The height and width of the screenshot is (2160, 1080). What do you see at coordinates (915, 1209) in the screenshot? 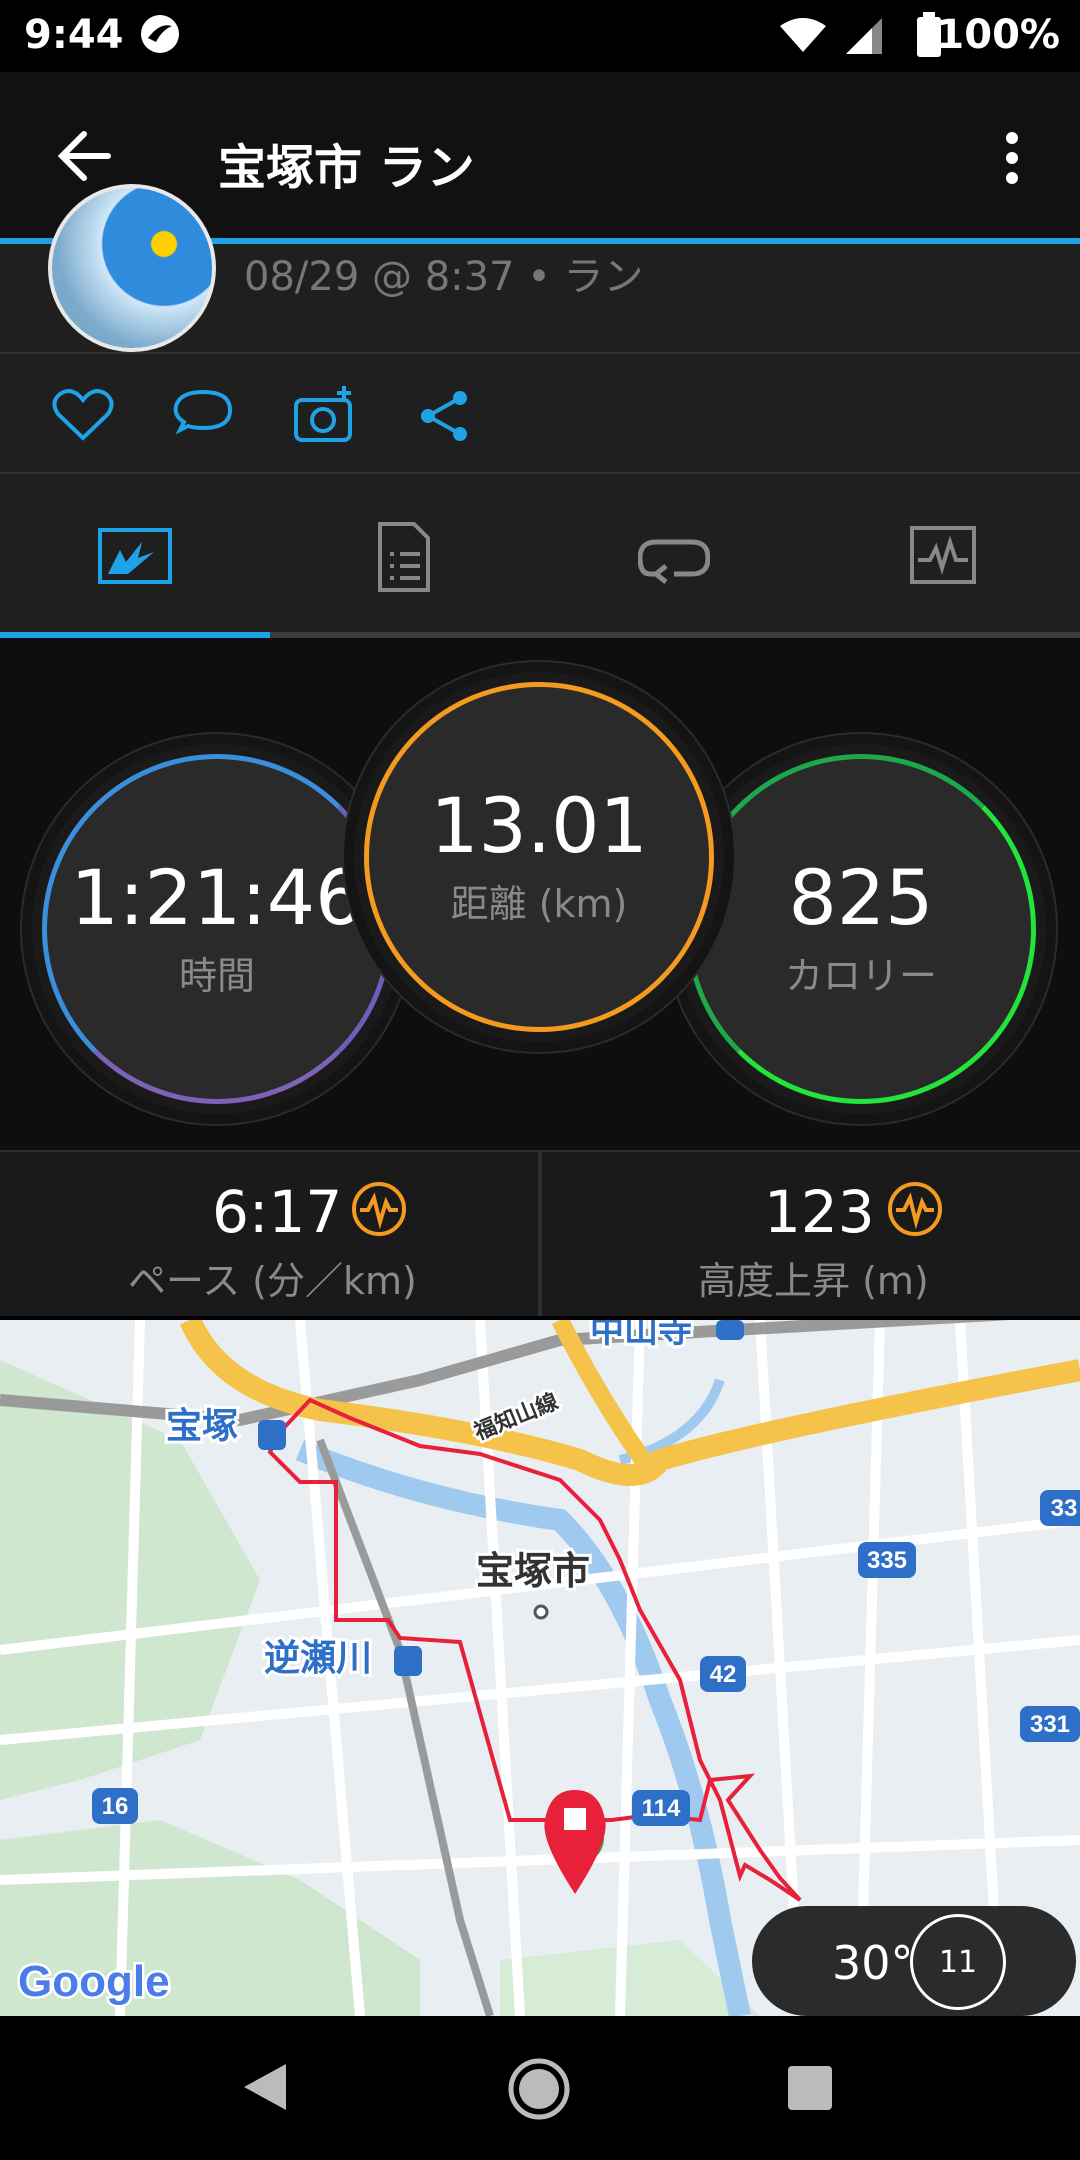
I see `ascent-trend-icon` at bounding box center [915, 1209].